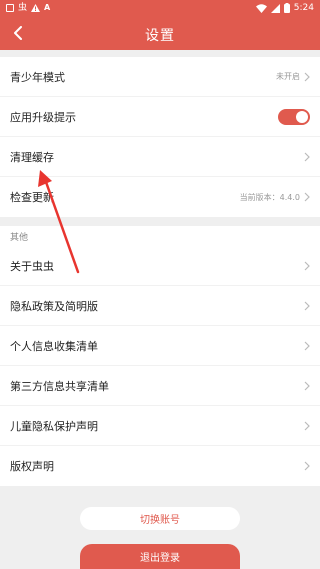 The image size is (320, 569). What do you see at coordinates (261, 8) in the screenshot?
I see `wifi-icon` at bounding box center [261, 8].